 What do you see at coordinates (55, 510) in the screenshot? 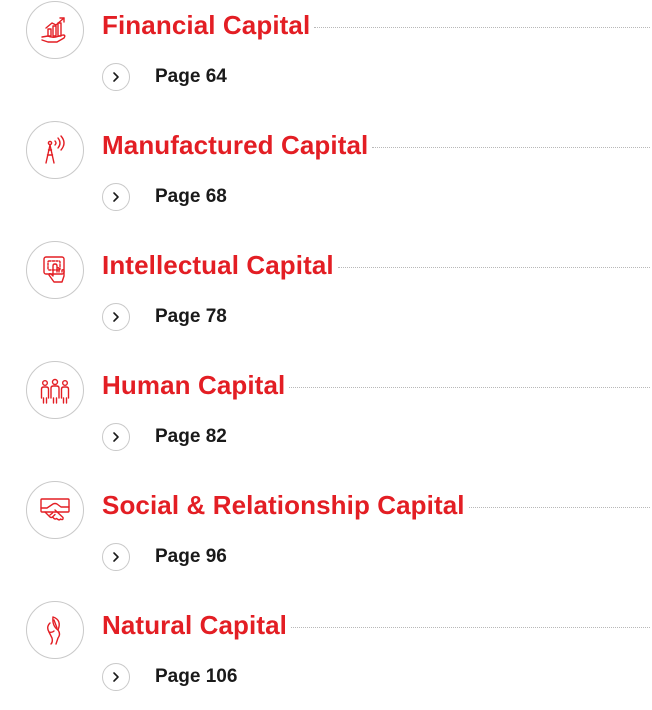
I see `handshake-icon` at bounding box center [55, 510].